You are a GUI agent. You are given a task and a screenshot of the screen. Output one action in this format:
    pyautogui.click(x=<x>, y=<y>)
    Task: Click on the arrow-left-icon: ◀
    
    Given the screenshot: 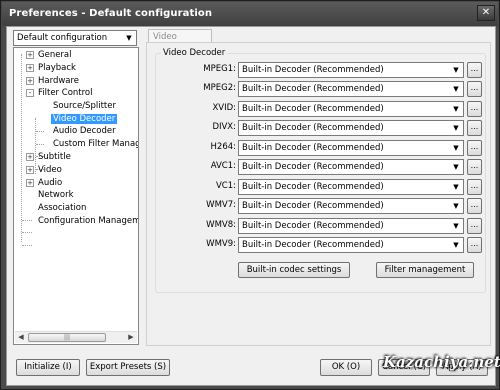 What is the action you would take?
    pyautogui.click(x=21, y=337)
    